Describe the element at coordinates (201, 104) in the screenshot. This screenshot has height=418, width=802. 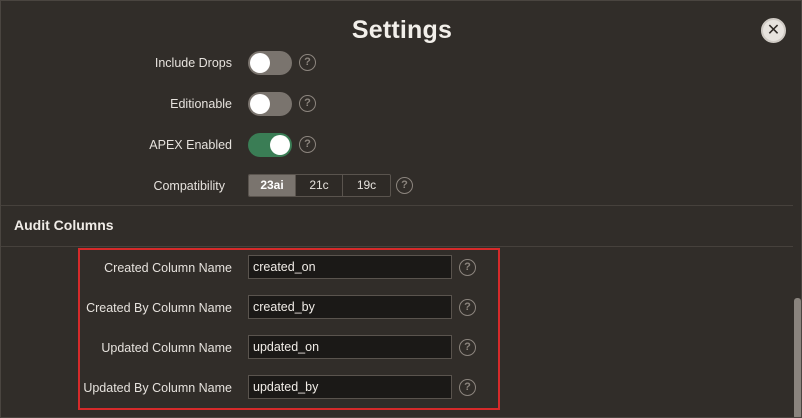
I see `editionable-label: Editionable` at that location.